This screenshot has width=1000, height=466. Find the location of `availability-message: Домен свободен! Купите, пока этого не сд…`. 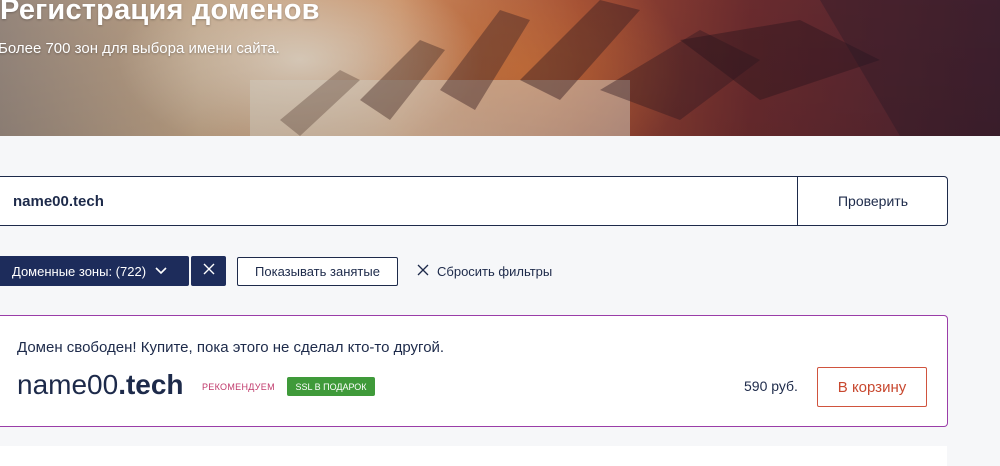

availability-message: Домен свободен! Купите, пока этого не сд… is located at coordinates (231, 347).